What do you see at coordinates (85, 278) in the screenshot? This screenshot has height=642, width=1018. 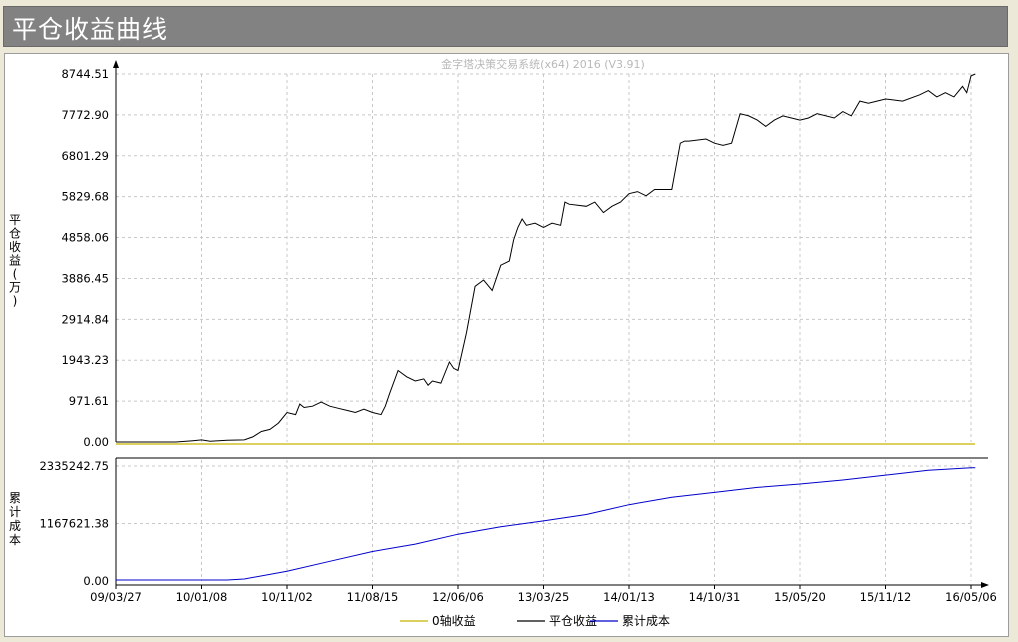 I see `y-tick-label: 3886.45` at bounding box center [85, 278].